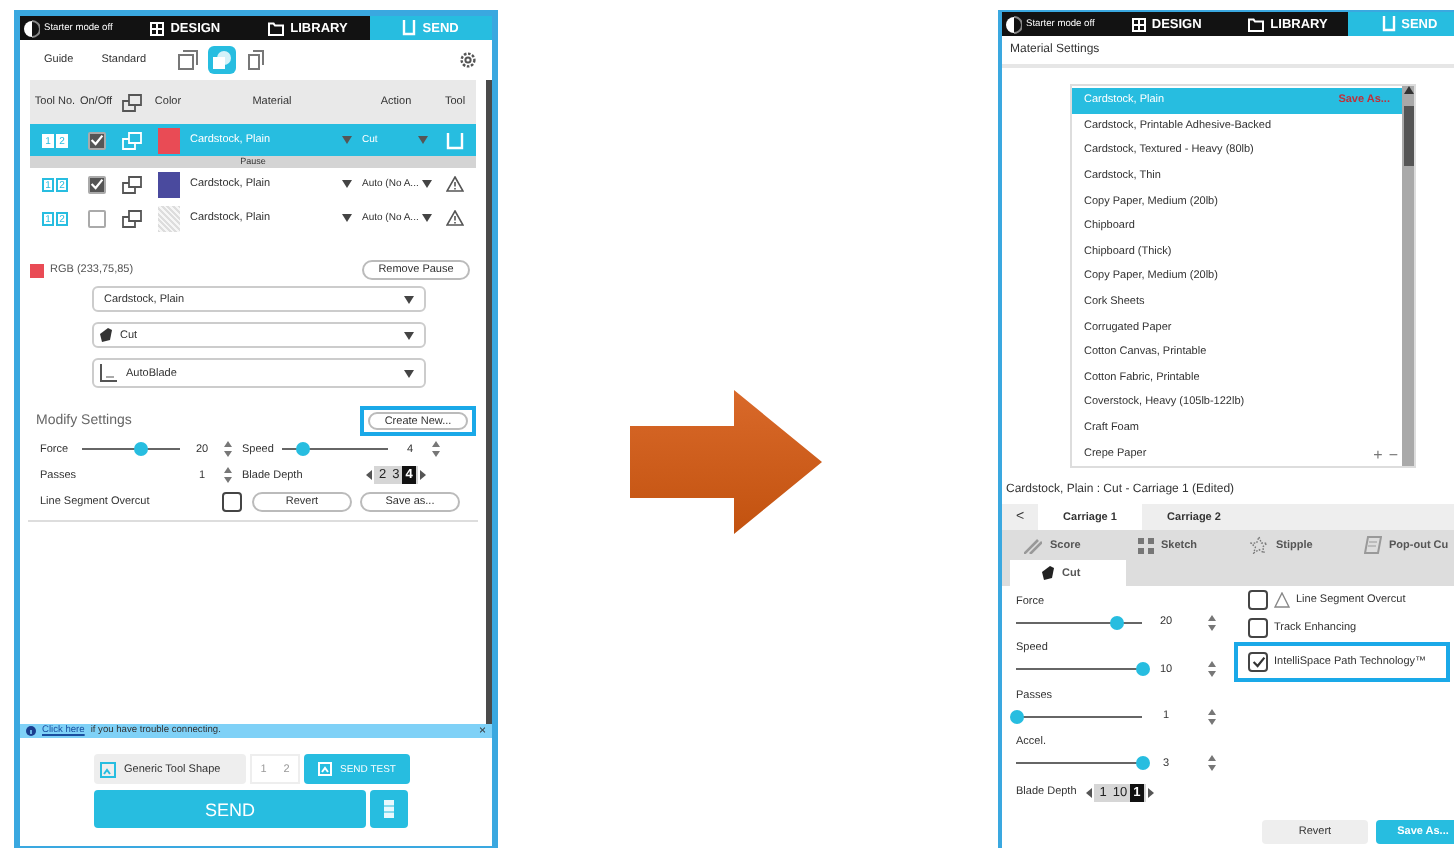  What do you see at coordinates (1408, 90) in the screenshot?
I see `up-arrow-icon` at bounding box center [1408, 90].